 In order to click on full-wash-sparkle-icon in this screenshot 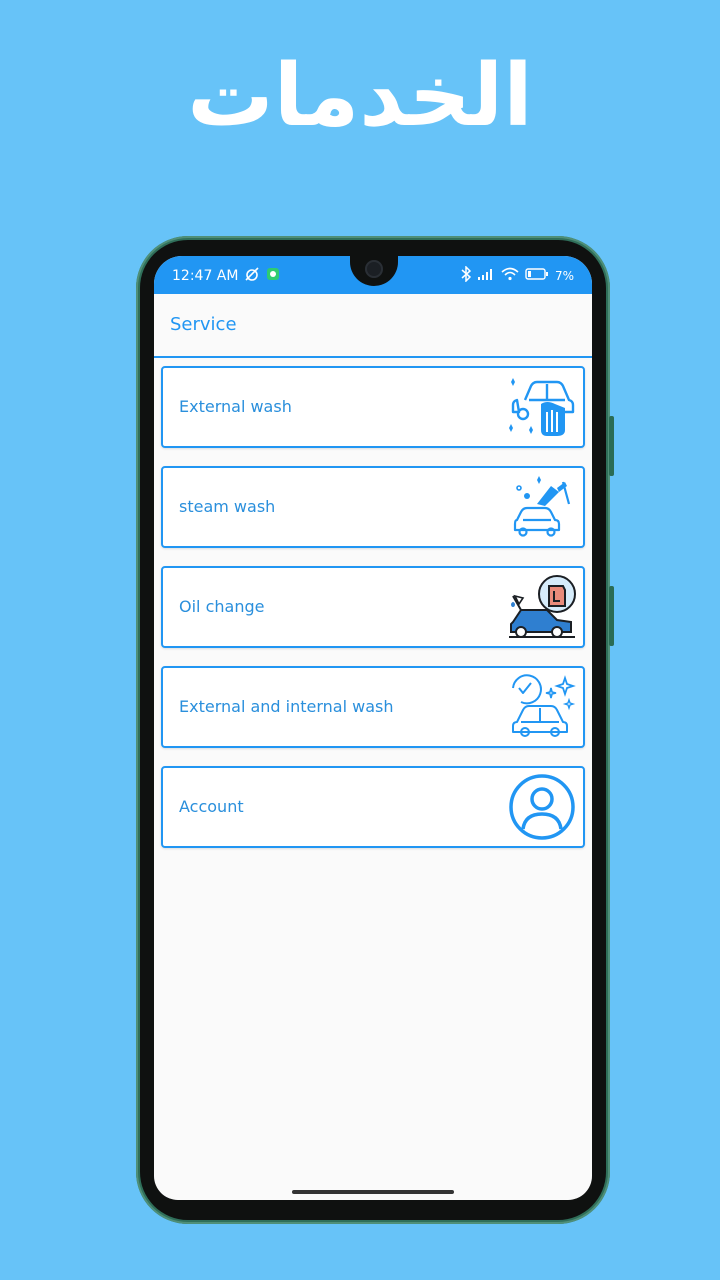, I will do `click(542, 707)`.